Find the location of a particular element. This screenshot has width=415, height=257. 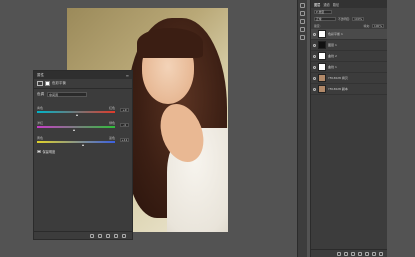

layer-name: 色彩平衡 1 is located at coordinates (335, 34).